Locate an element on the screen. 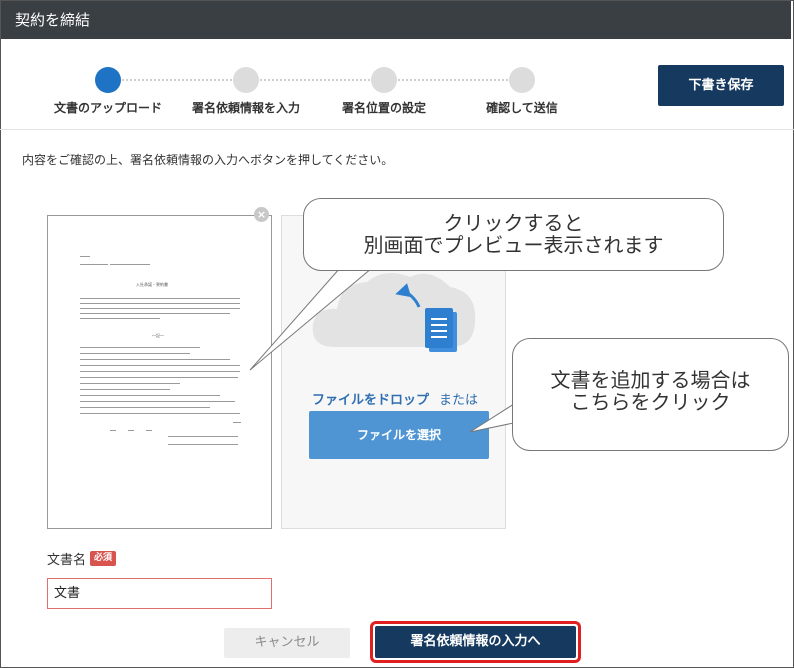 This screenshot has height=668, width=794. or-label: または is located at coordinates (459, 400).